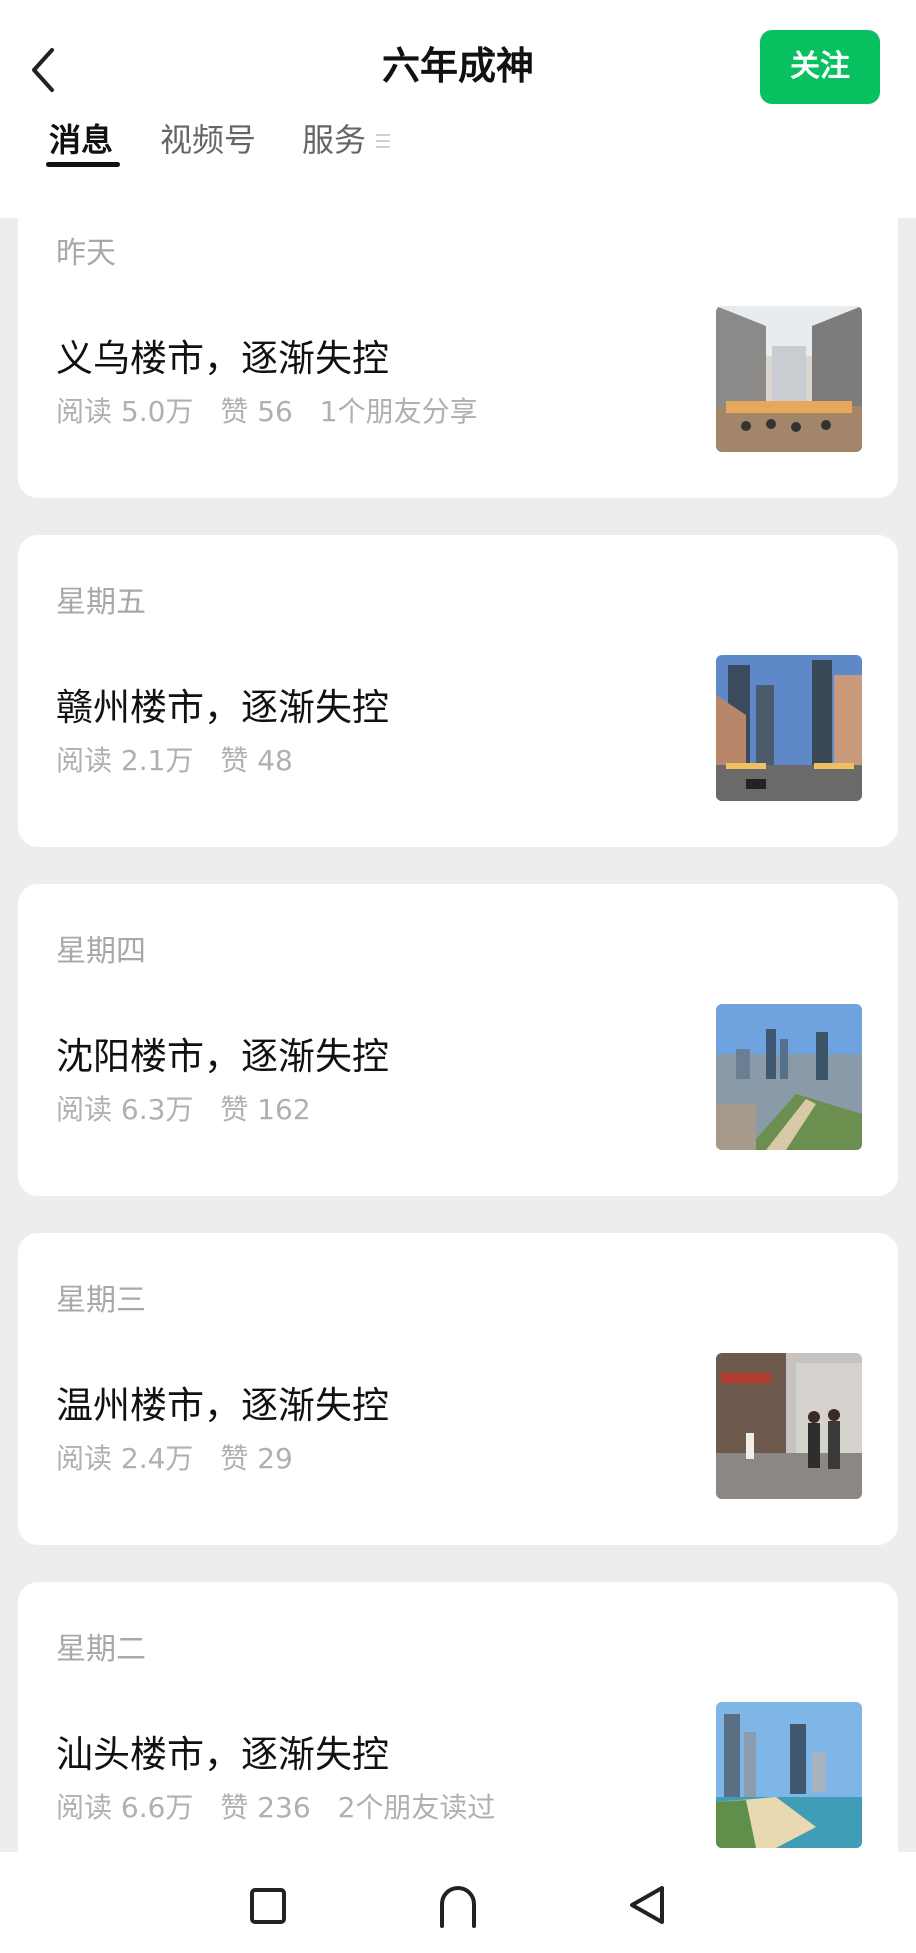 This screenshot has width=916, height=1953. I want to click on city-street-image, so click(789, 728).